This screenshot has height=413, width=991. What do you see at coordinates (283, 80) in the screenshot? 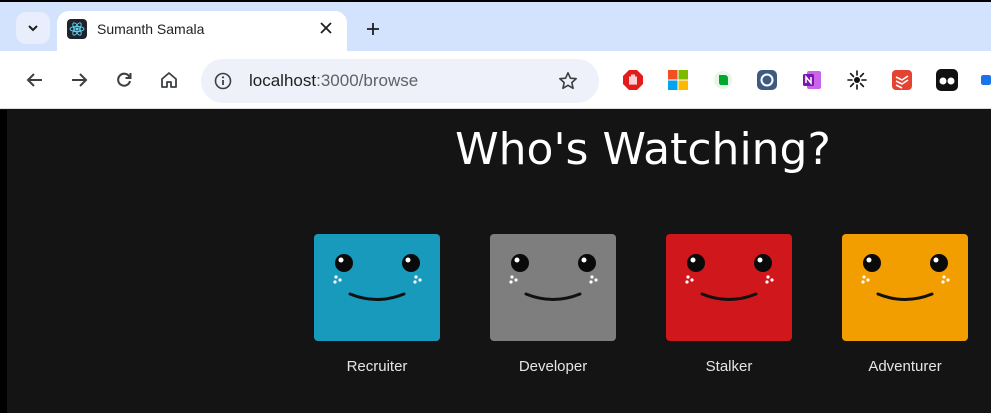
I see `url-host: localhost` at bounding box center [283, 80].